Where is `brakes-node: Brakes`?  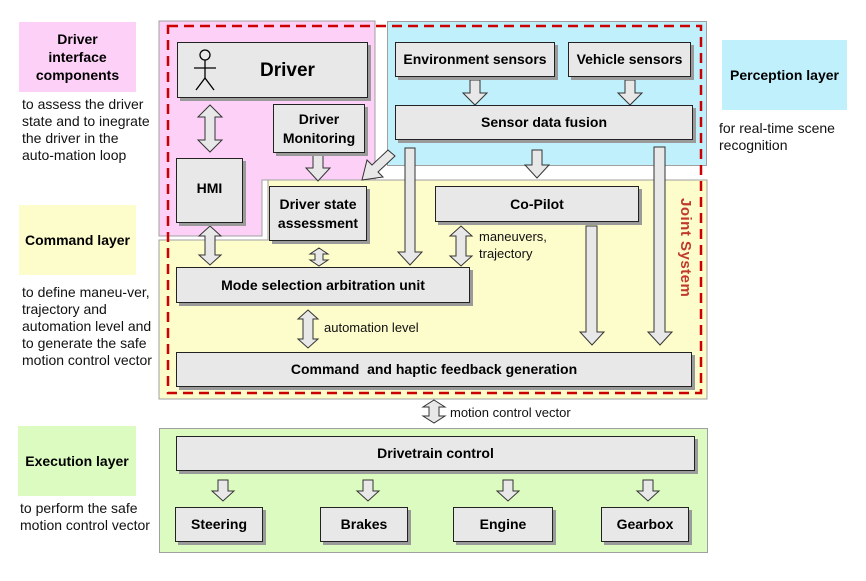 brakes-node: Brakes is located at coordinates (364, 524).